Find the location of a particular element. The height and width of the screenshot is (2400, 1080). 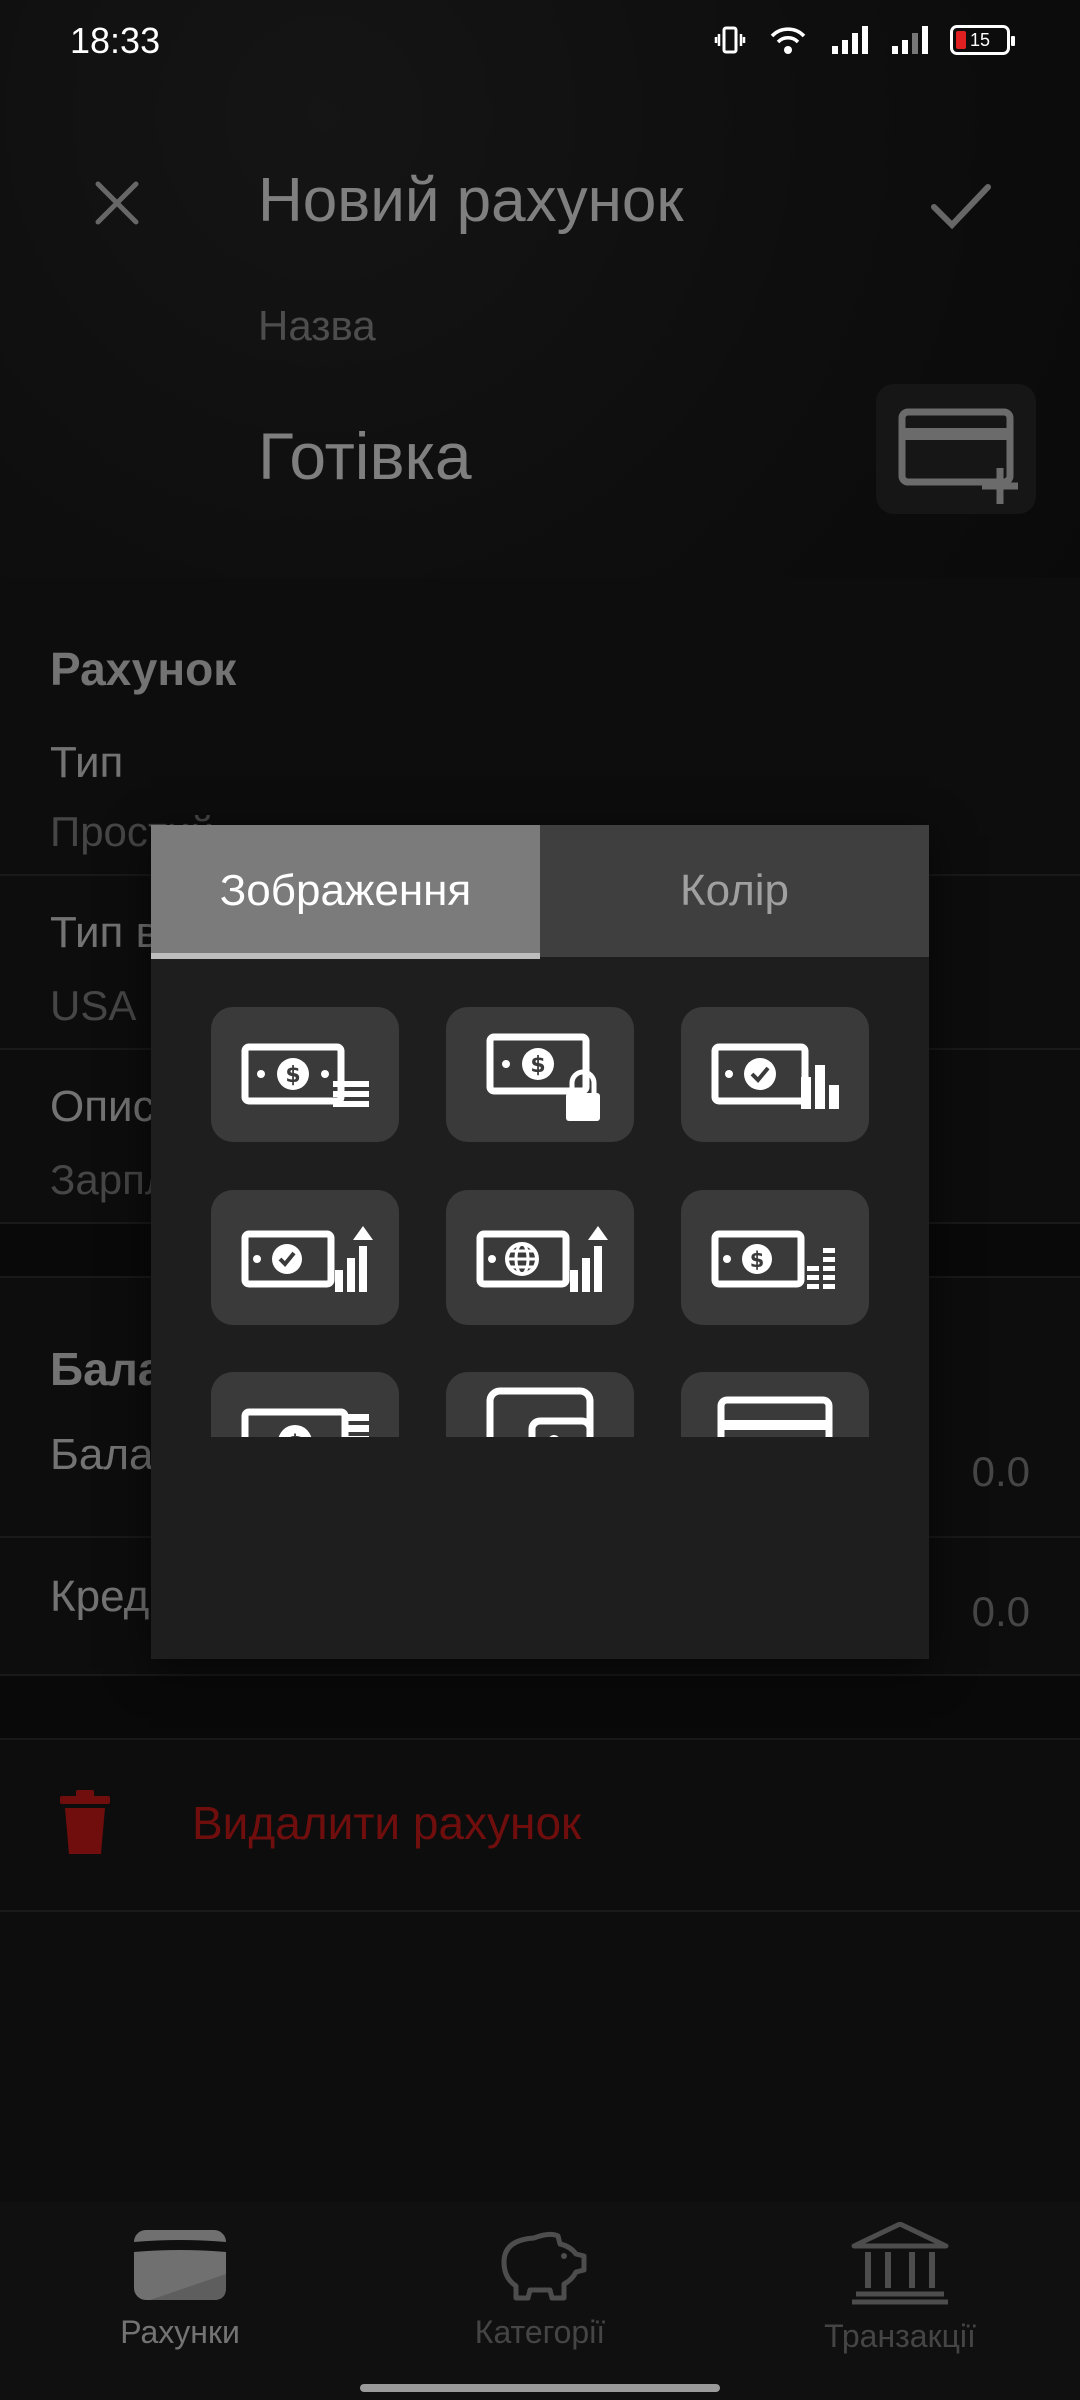

signal-icon is located at coordinates (850, 40).